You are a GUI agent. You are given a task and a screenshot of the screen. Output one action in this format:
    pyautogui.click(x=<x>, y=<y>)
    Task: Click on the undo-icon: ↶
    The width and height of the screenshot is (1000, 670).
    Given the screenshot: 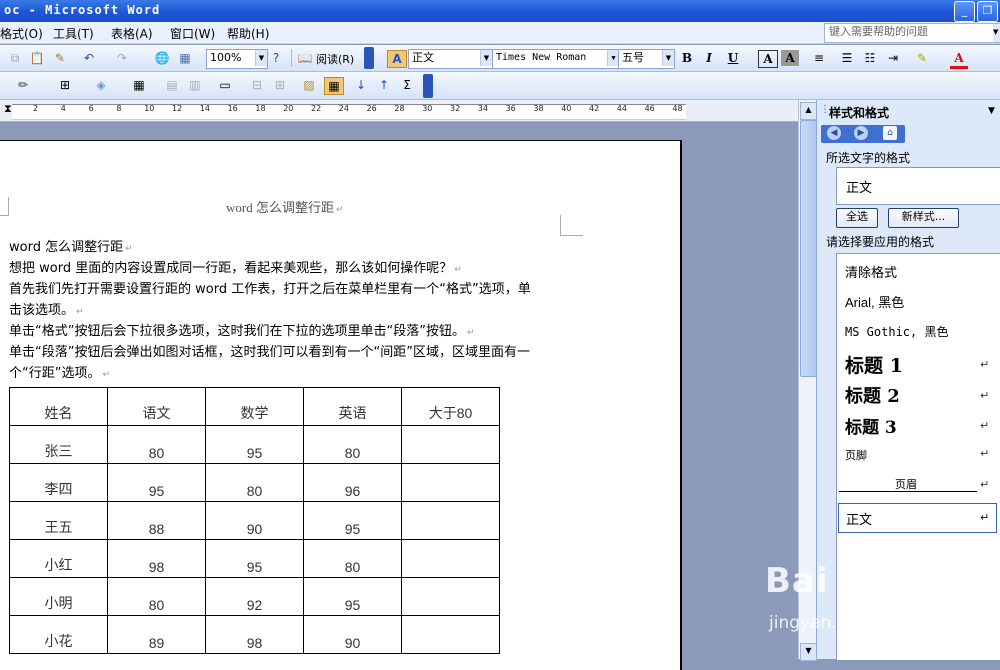 What is the action you would take?
    pyautogui.click(x=89, y=58)
    